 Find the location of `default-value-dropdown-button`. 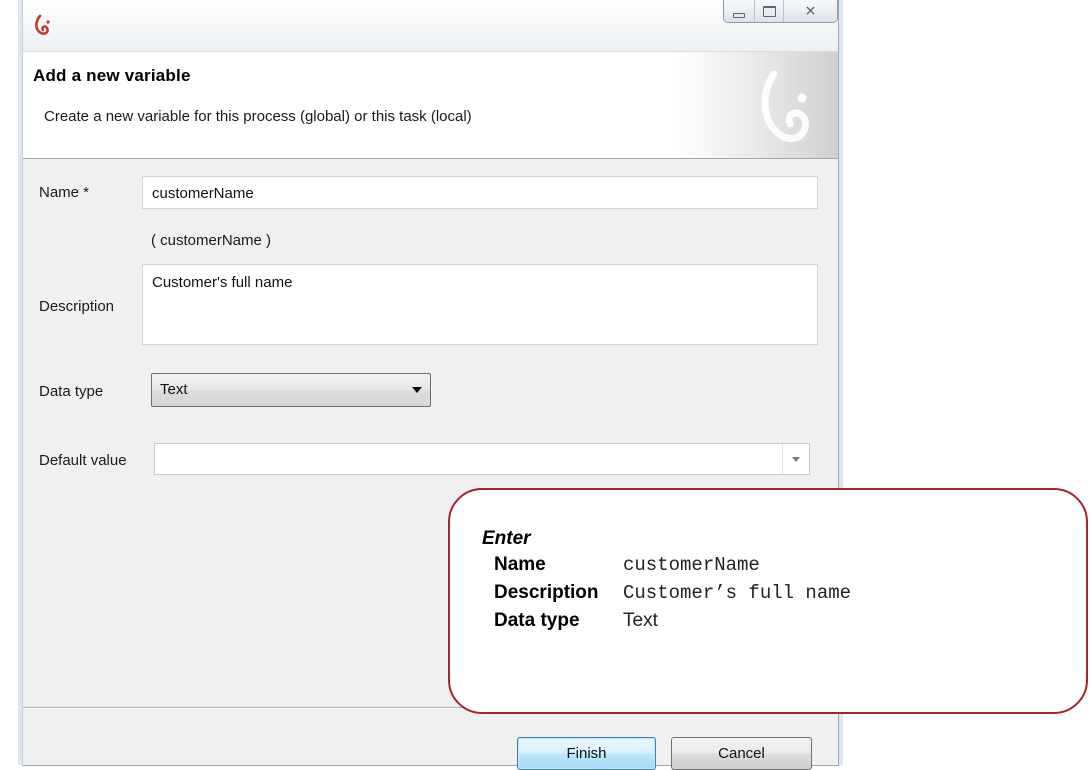

default-value-dropdown-button is located at coordinates (795, 459).